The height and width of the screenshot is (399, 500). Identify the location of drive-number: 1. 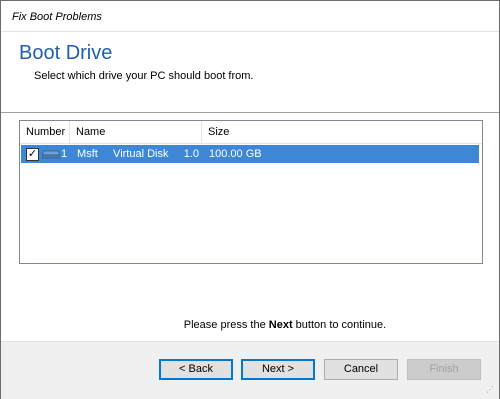
(64, 154).